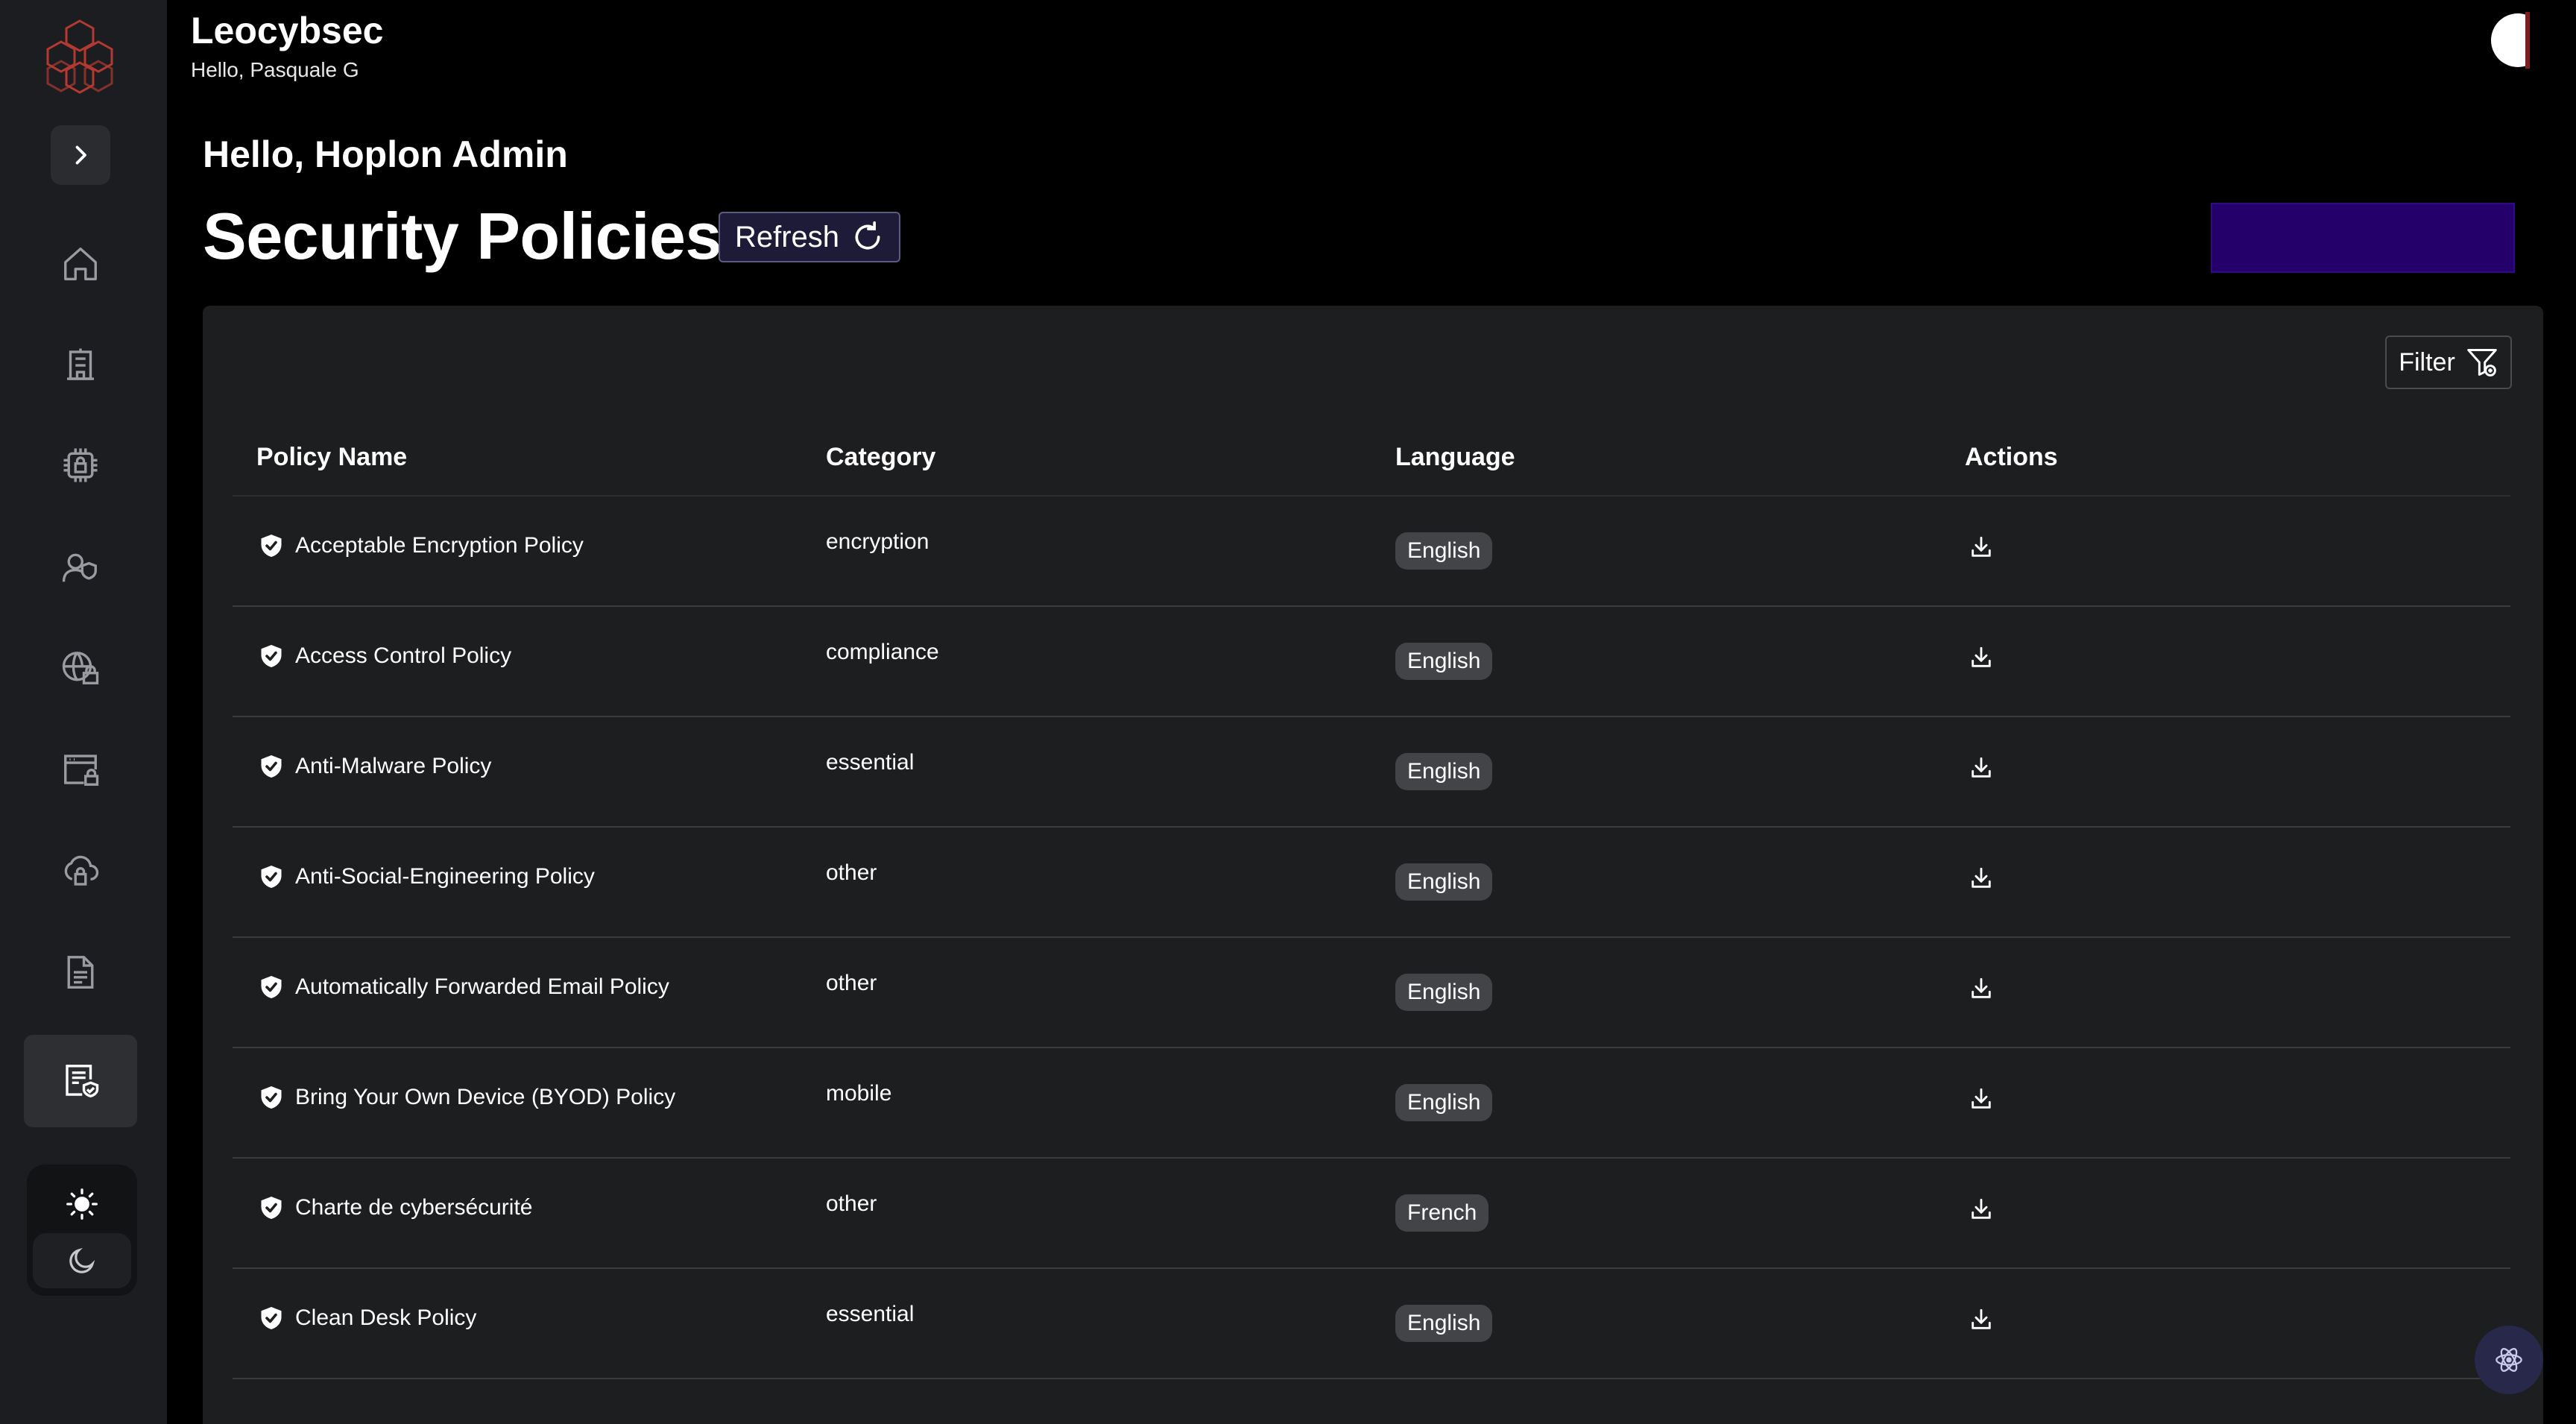 The width and height of the screenshot is (2576, 1424). Describe the element at coordinates (877, 541) in the screenshot. I see `policy-category: encryption` at that location.